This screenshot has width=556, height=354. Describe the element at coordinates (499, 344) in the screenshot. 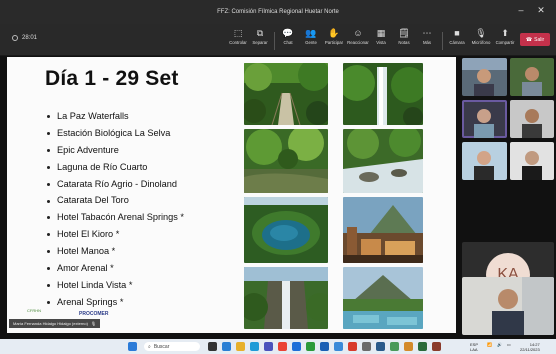

I see `volume-icon: 🔊` at that location.